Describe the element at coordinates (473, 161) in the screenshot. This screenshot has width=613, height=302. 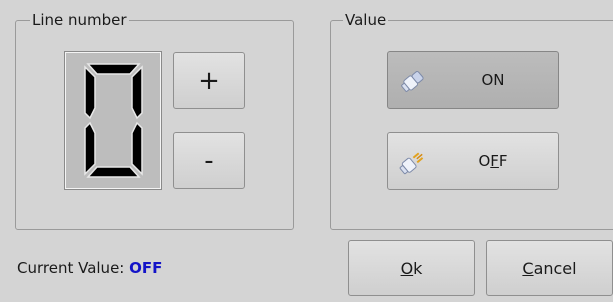
I see `off-button: OFF` at that location.